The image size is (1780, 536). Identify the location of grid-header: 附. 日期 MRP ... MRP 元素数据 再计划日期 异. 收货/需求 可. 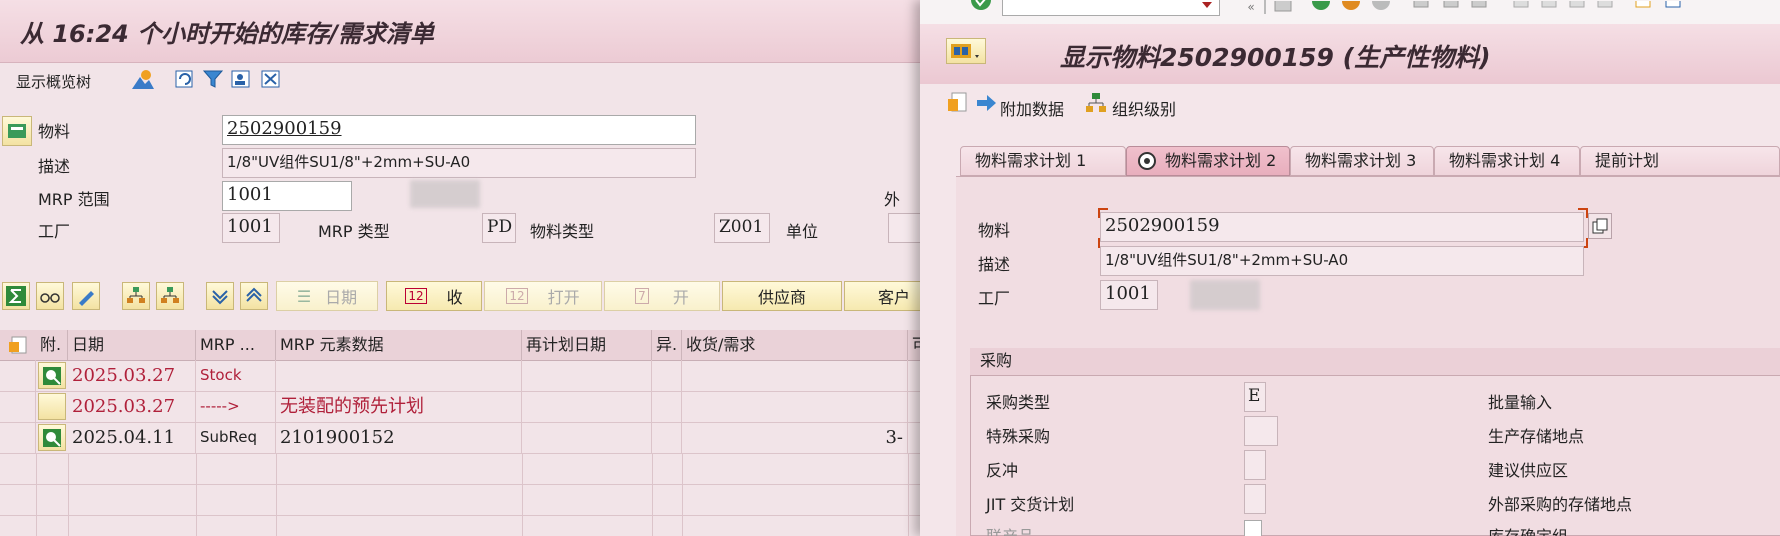
(460, 345).